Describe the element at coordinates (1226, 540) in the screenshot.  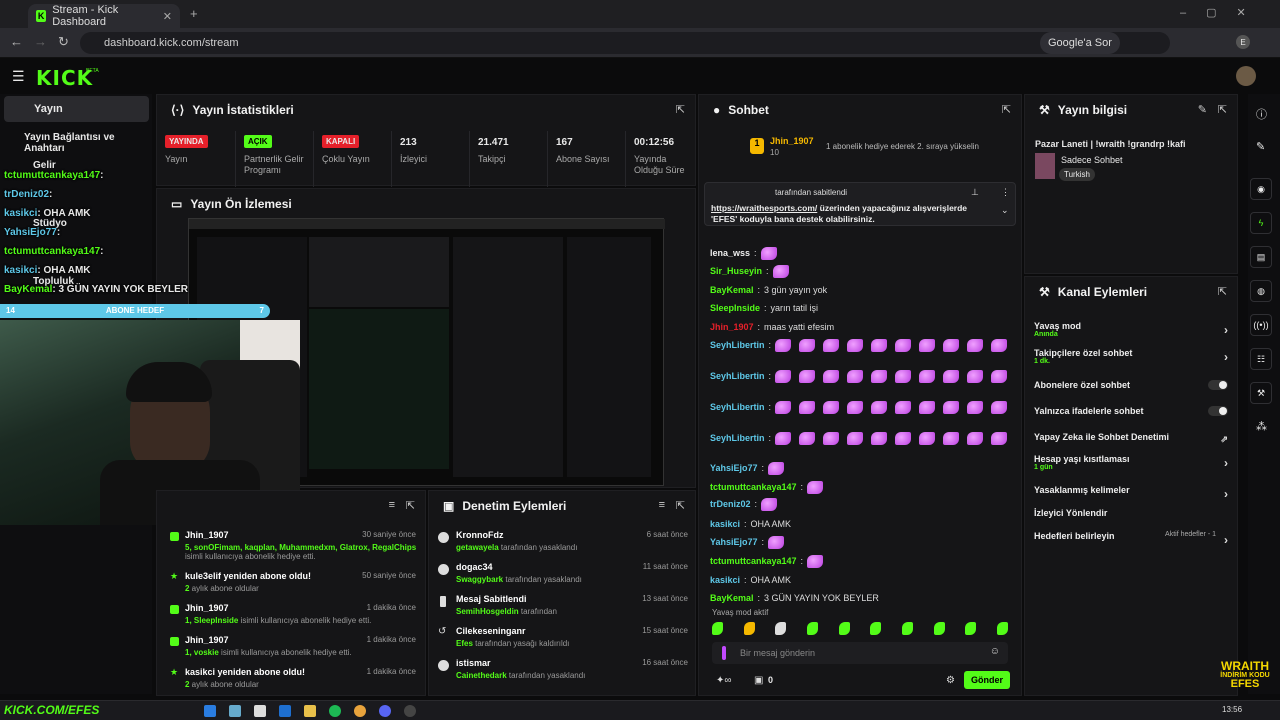
I see `chevron-right-icon: ›` at that location.